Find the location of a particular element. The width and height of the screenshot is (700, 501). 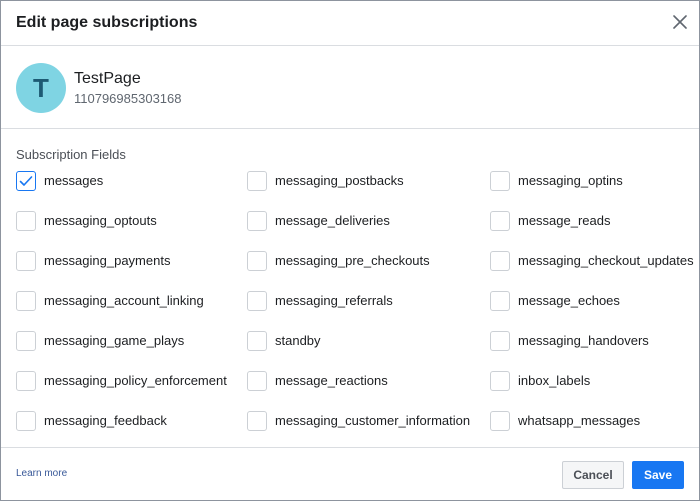

save-button: Save is located at coordinates (658, 475).